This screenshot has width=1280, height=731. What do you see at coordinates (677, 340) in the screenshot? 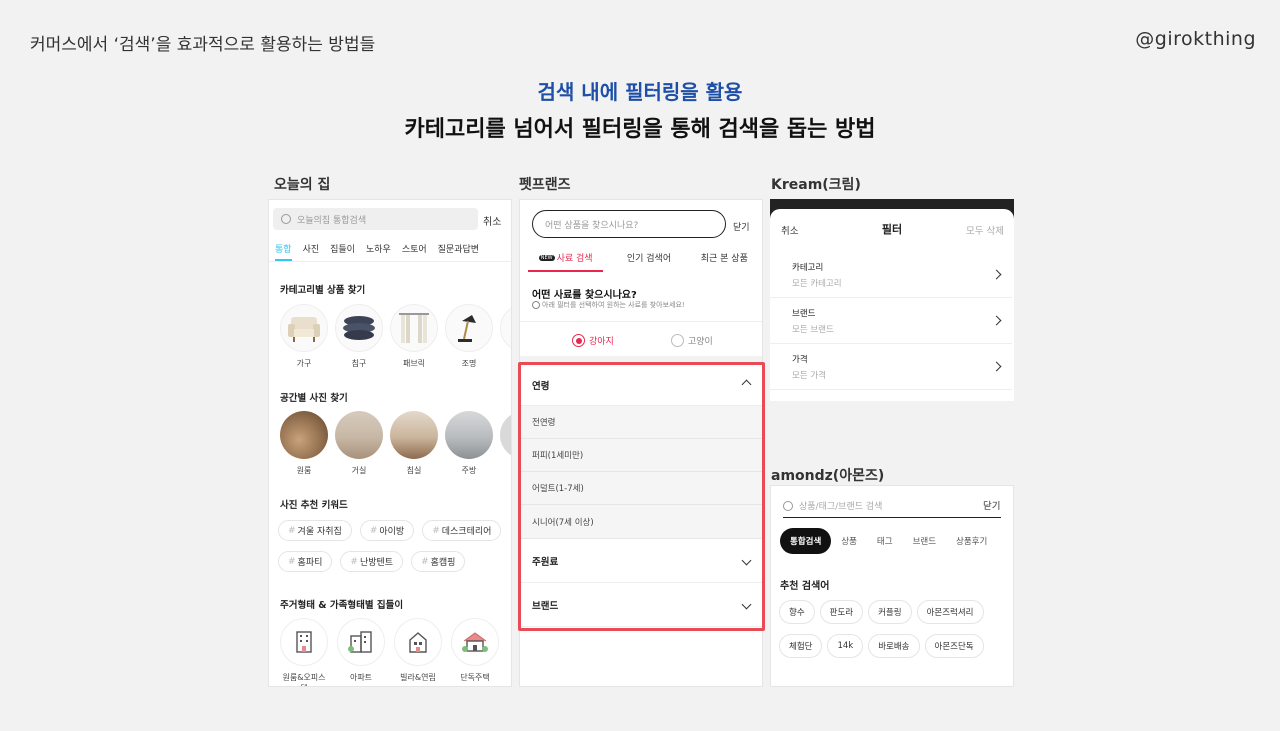
I see `radio-unselected-icon` at bounding box center [677, 340].